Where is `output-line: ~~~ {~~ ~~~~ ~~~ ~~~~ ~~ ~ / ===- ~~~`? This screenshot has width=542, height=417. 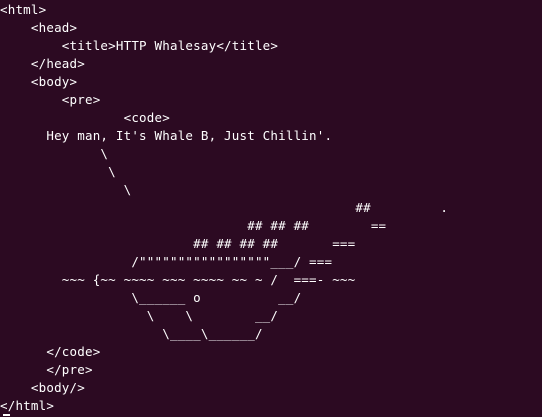 output-line: ~~~ {~~ ~~~~ ~~~ ~~~~ ~~ ~ / ===- ~~~ is located at coordinates (178, 279).